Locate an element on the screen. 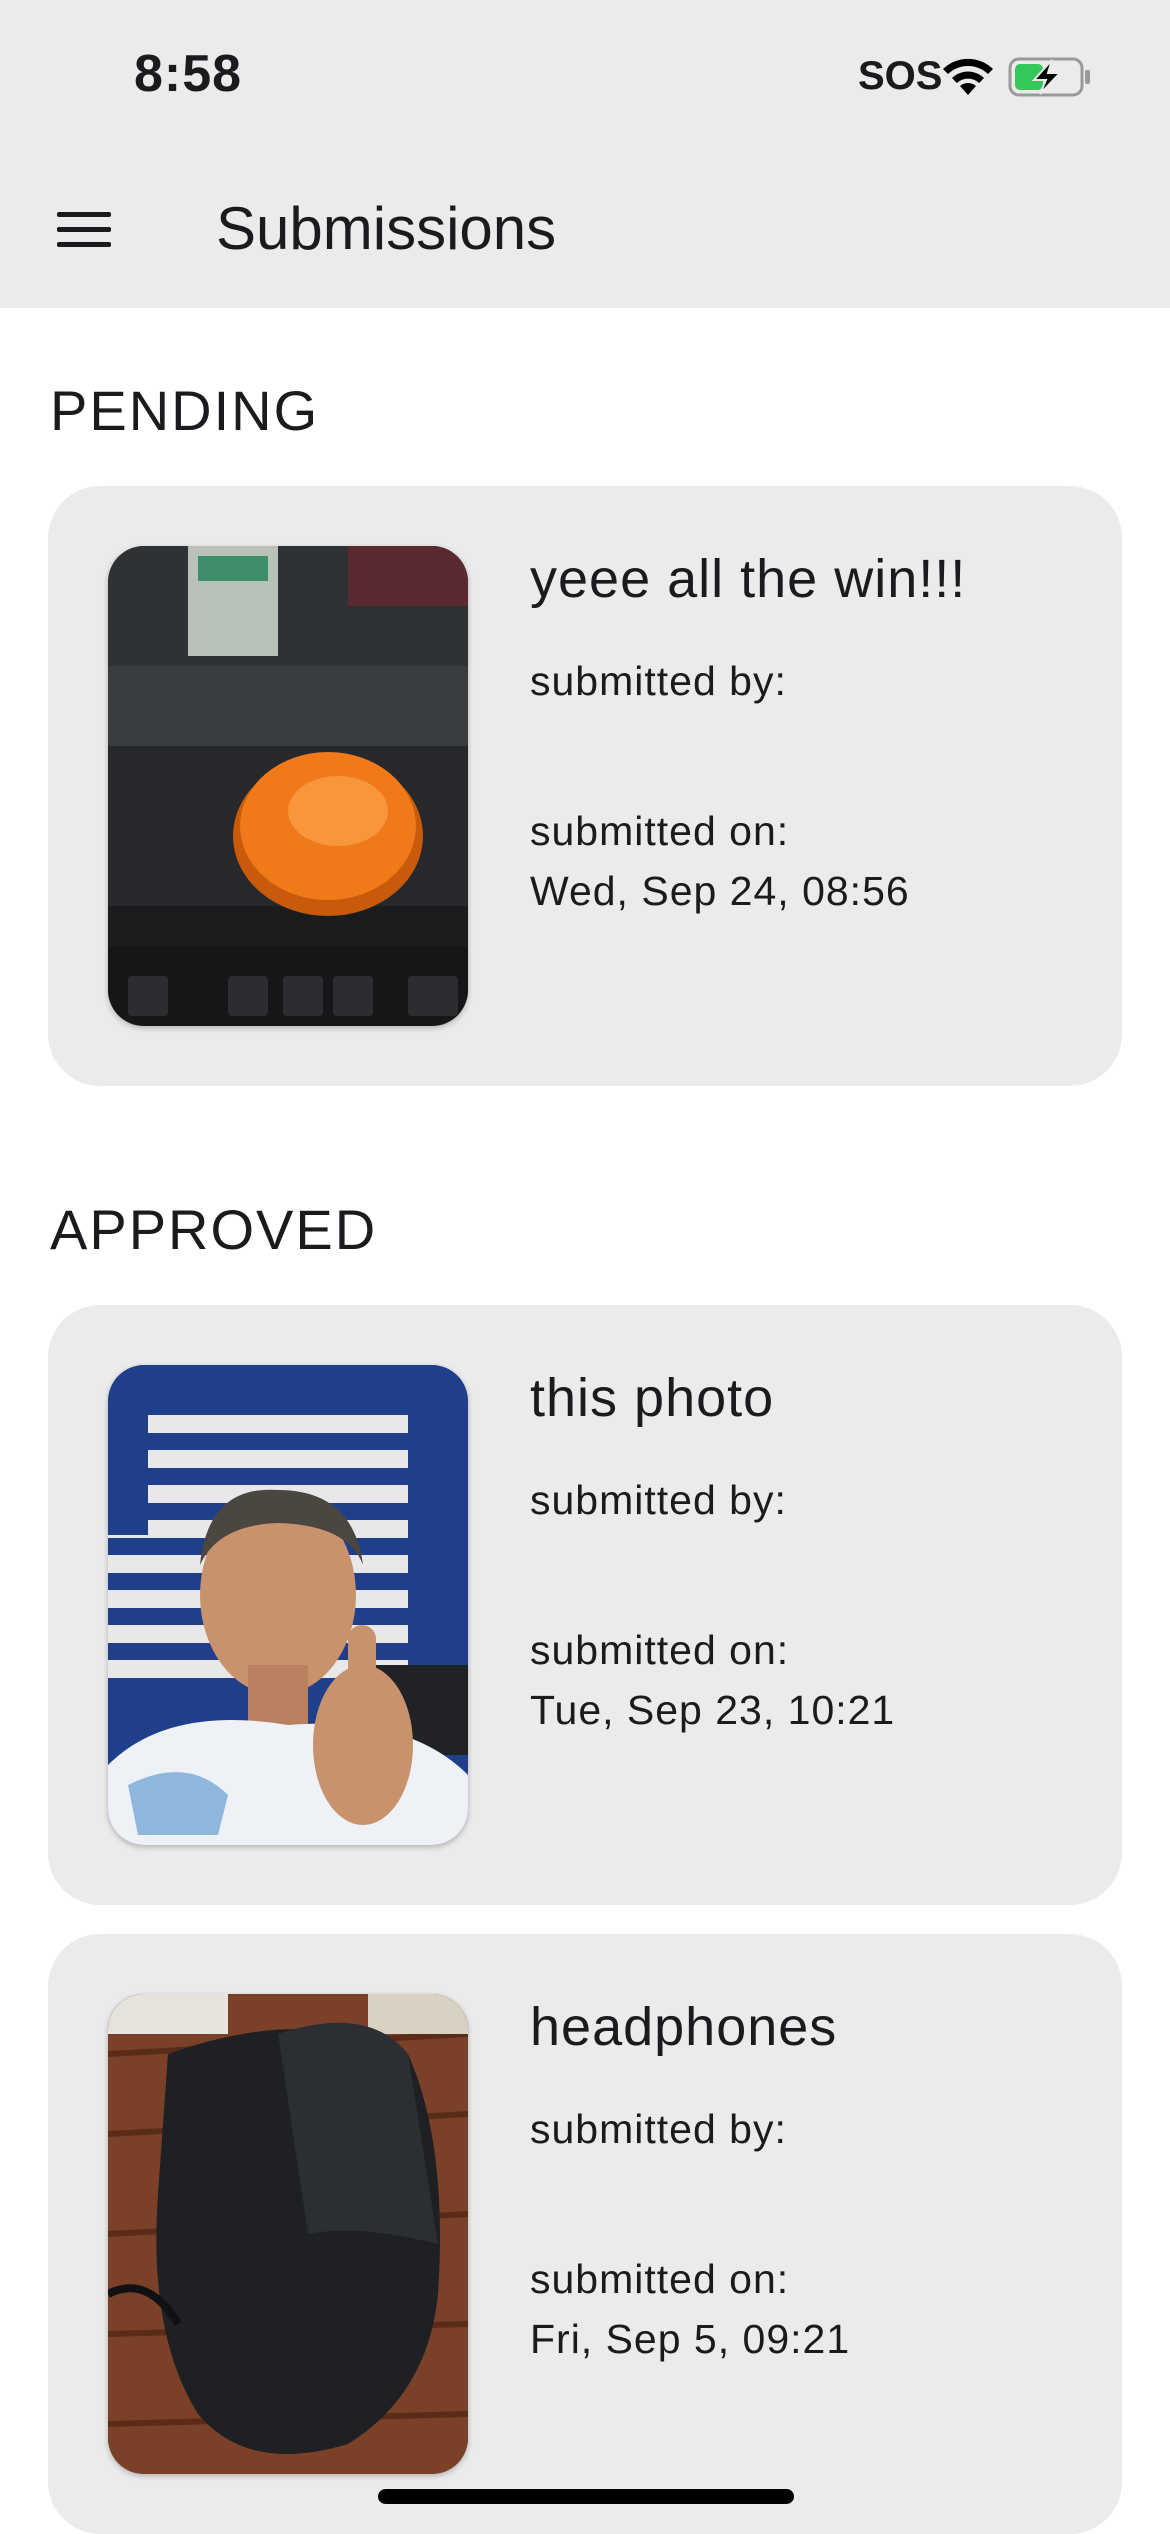  submission-title: headphones is located at coordinates (684, 2027).